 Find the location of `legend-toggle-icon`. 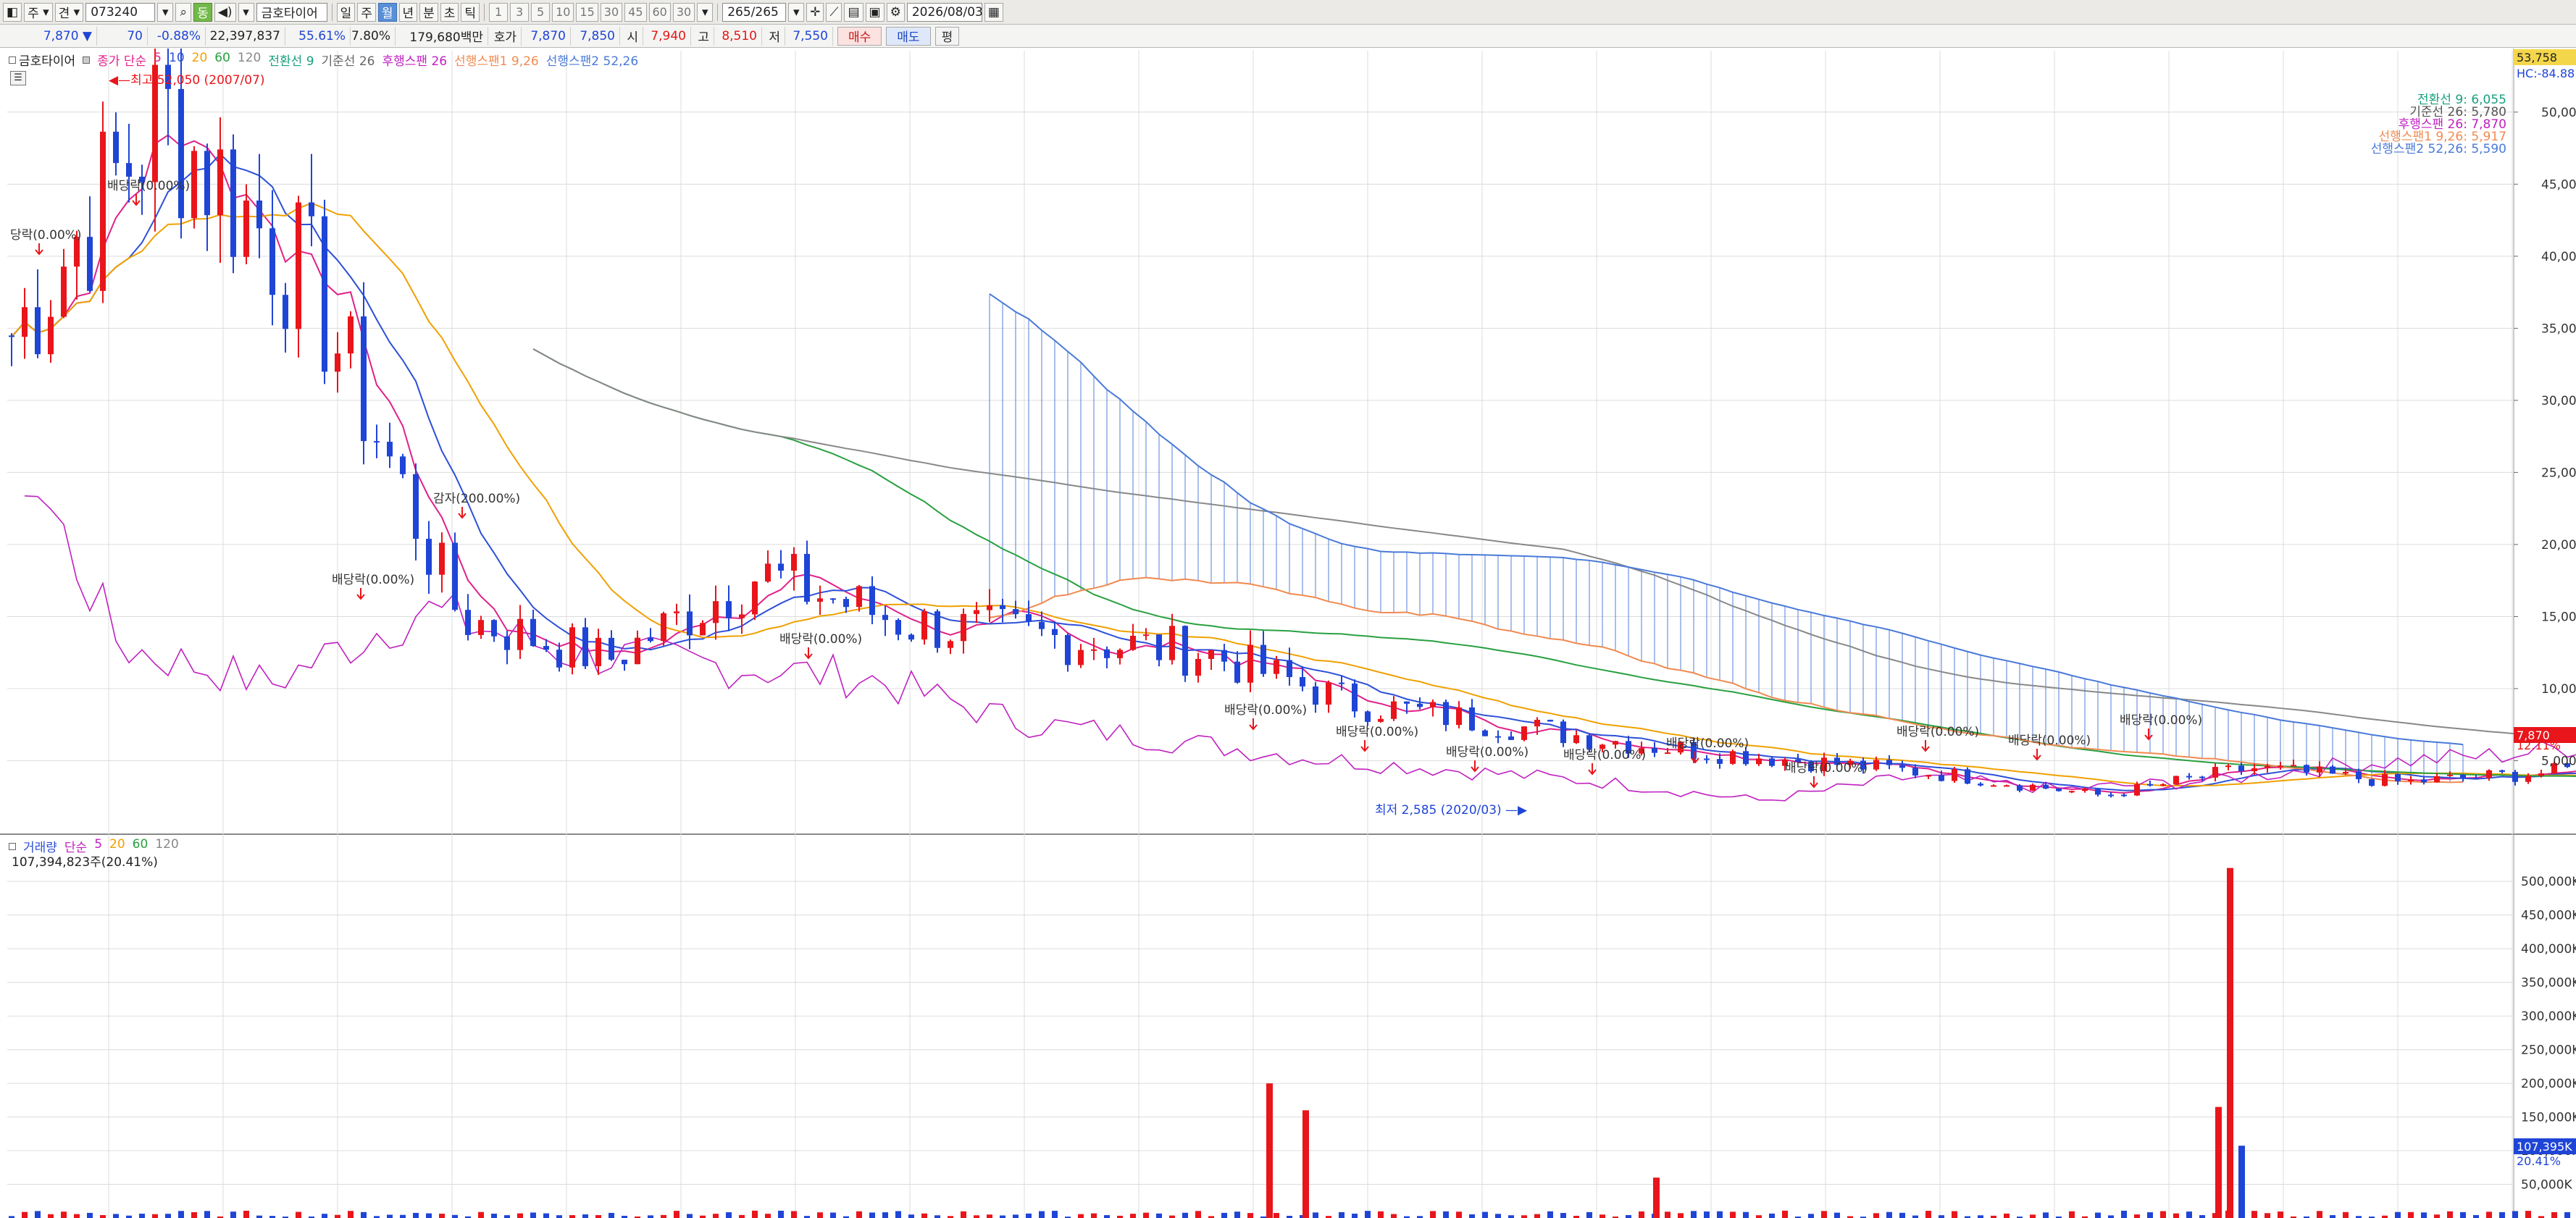

legend-toggle-icon is located at coordinates (12, 60).